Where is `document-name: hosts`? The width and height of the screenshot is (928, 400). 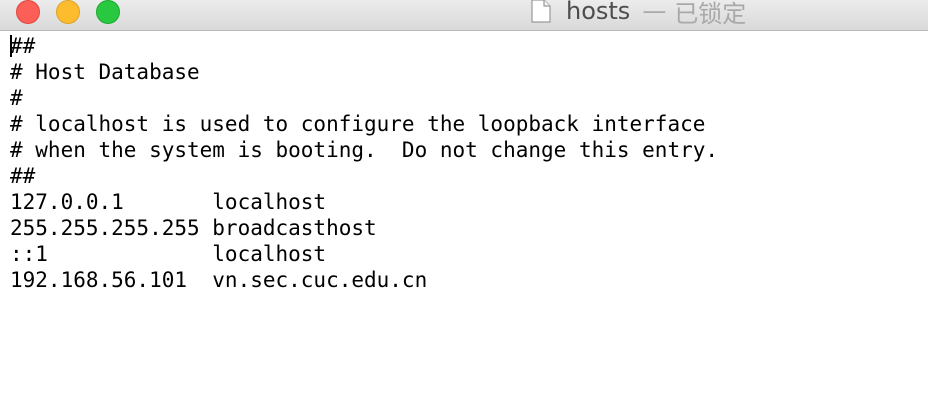
document-name: hosts is located at coordinates (598, 12).